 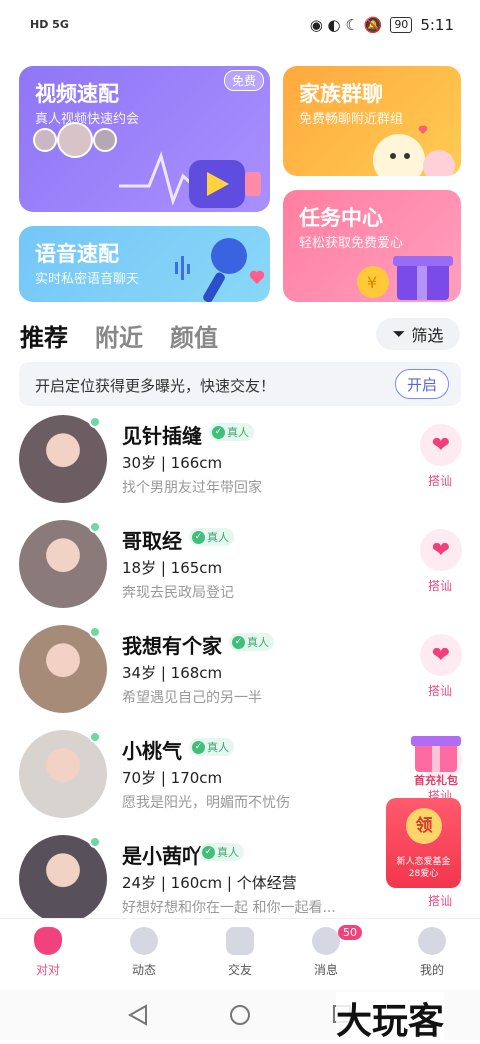 I want to click on nav-me: 我的, so click(x=432, y=950).